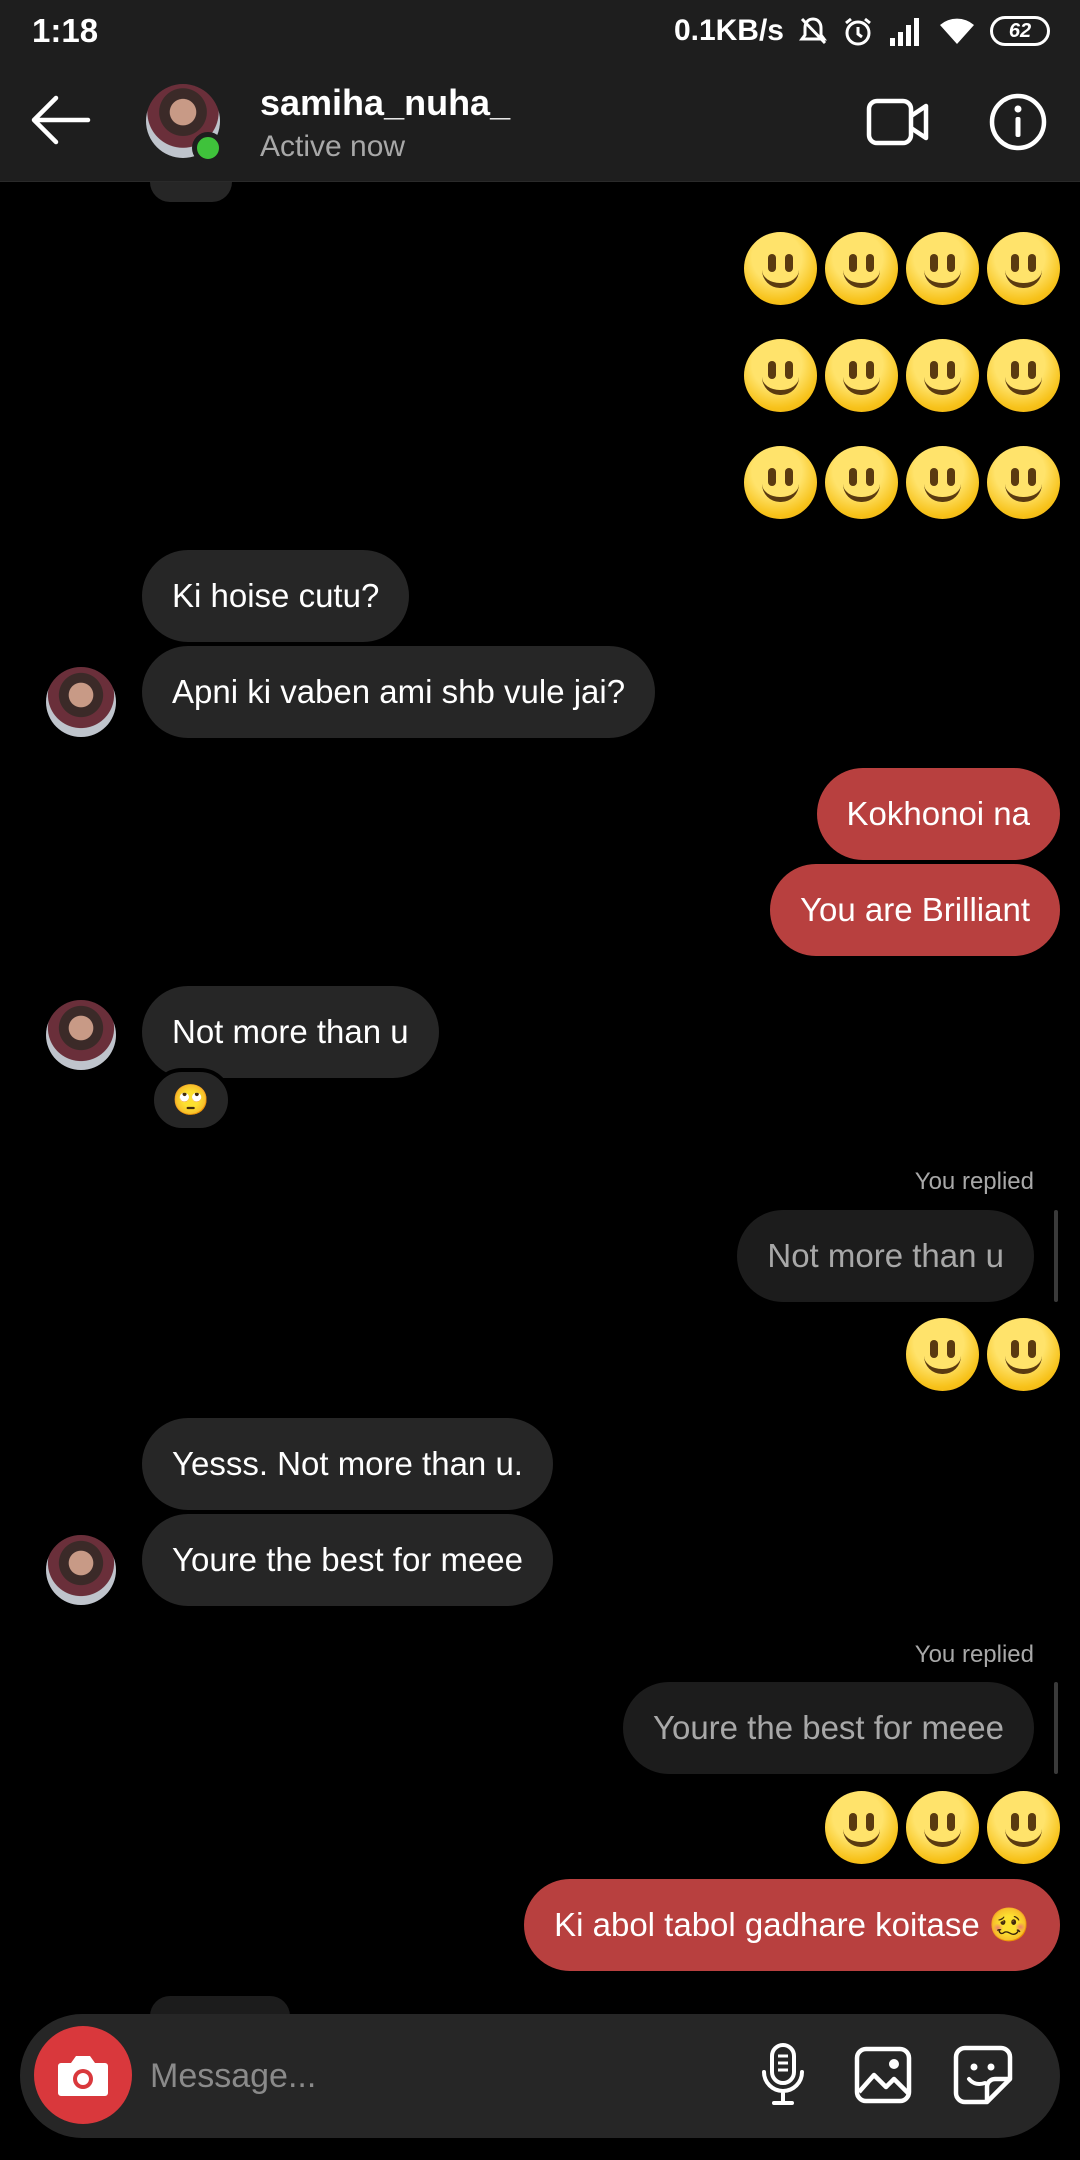 Image resolution: width=1080 pixels, height=2160 pixels. Describe the element at coordinates (191, 192) in the screenshot. I see `partial-reaction` at that location.